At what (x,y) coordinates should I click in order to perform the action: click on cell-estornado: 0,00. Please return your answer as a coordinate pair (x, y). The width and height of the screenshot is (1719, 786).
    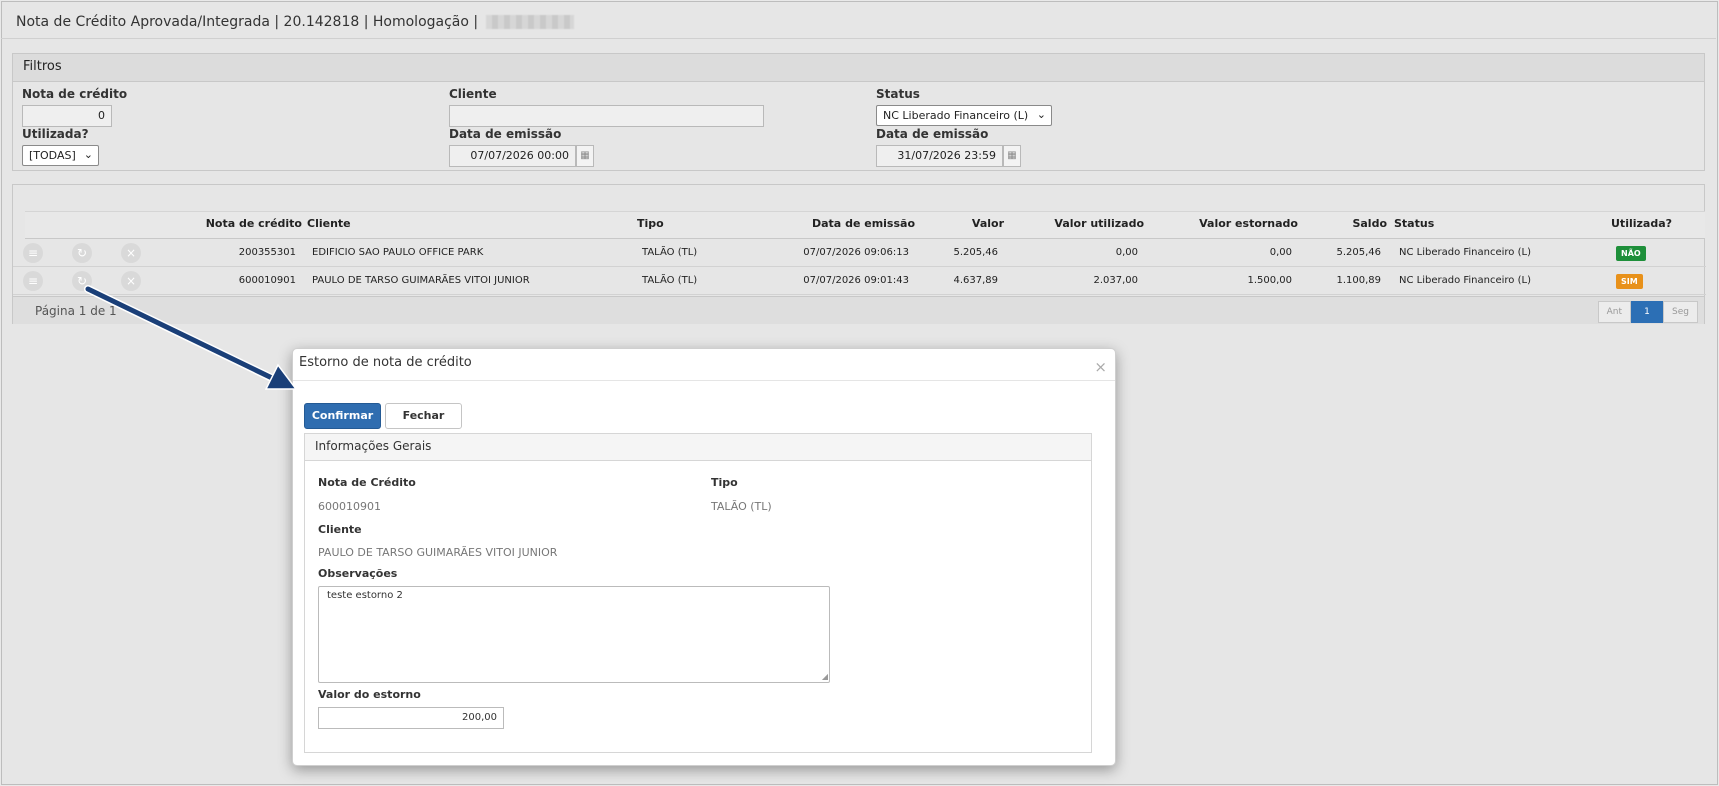
    Looking at the image, I should click on (1280, 252).